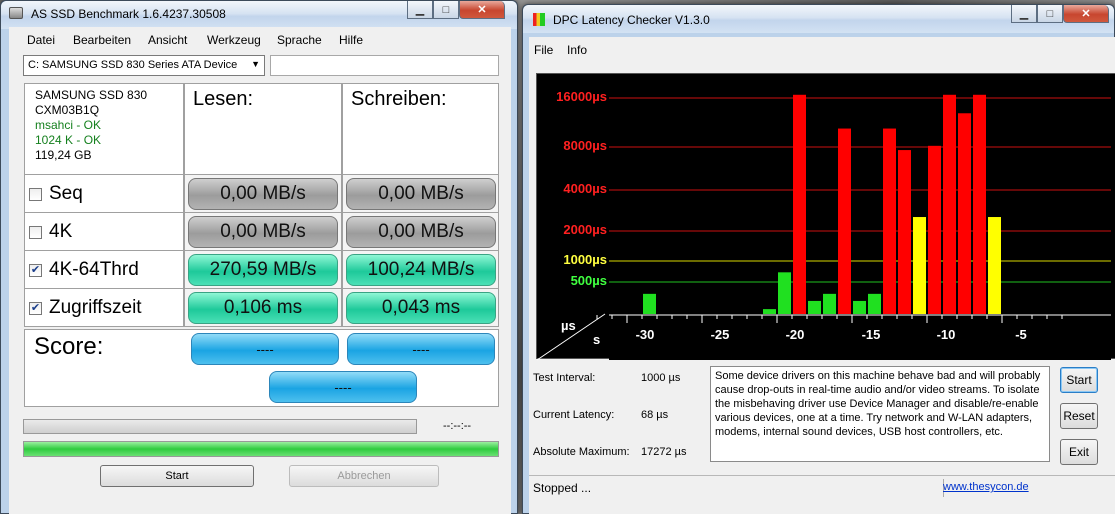  Describe the element at coordinates (63, 155) in the screenshot. I see `drive-size: 119,24 GB` at that location.